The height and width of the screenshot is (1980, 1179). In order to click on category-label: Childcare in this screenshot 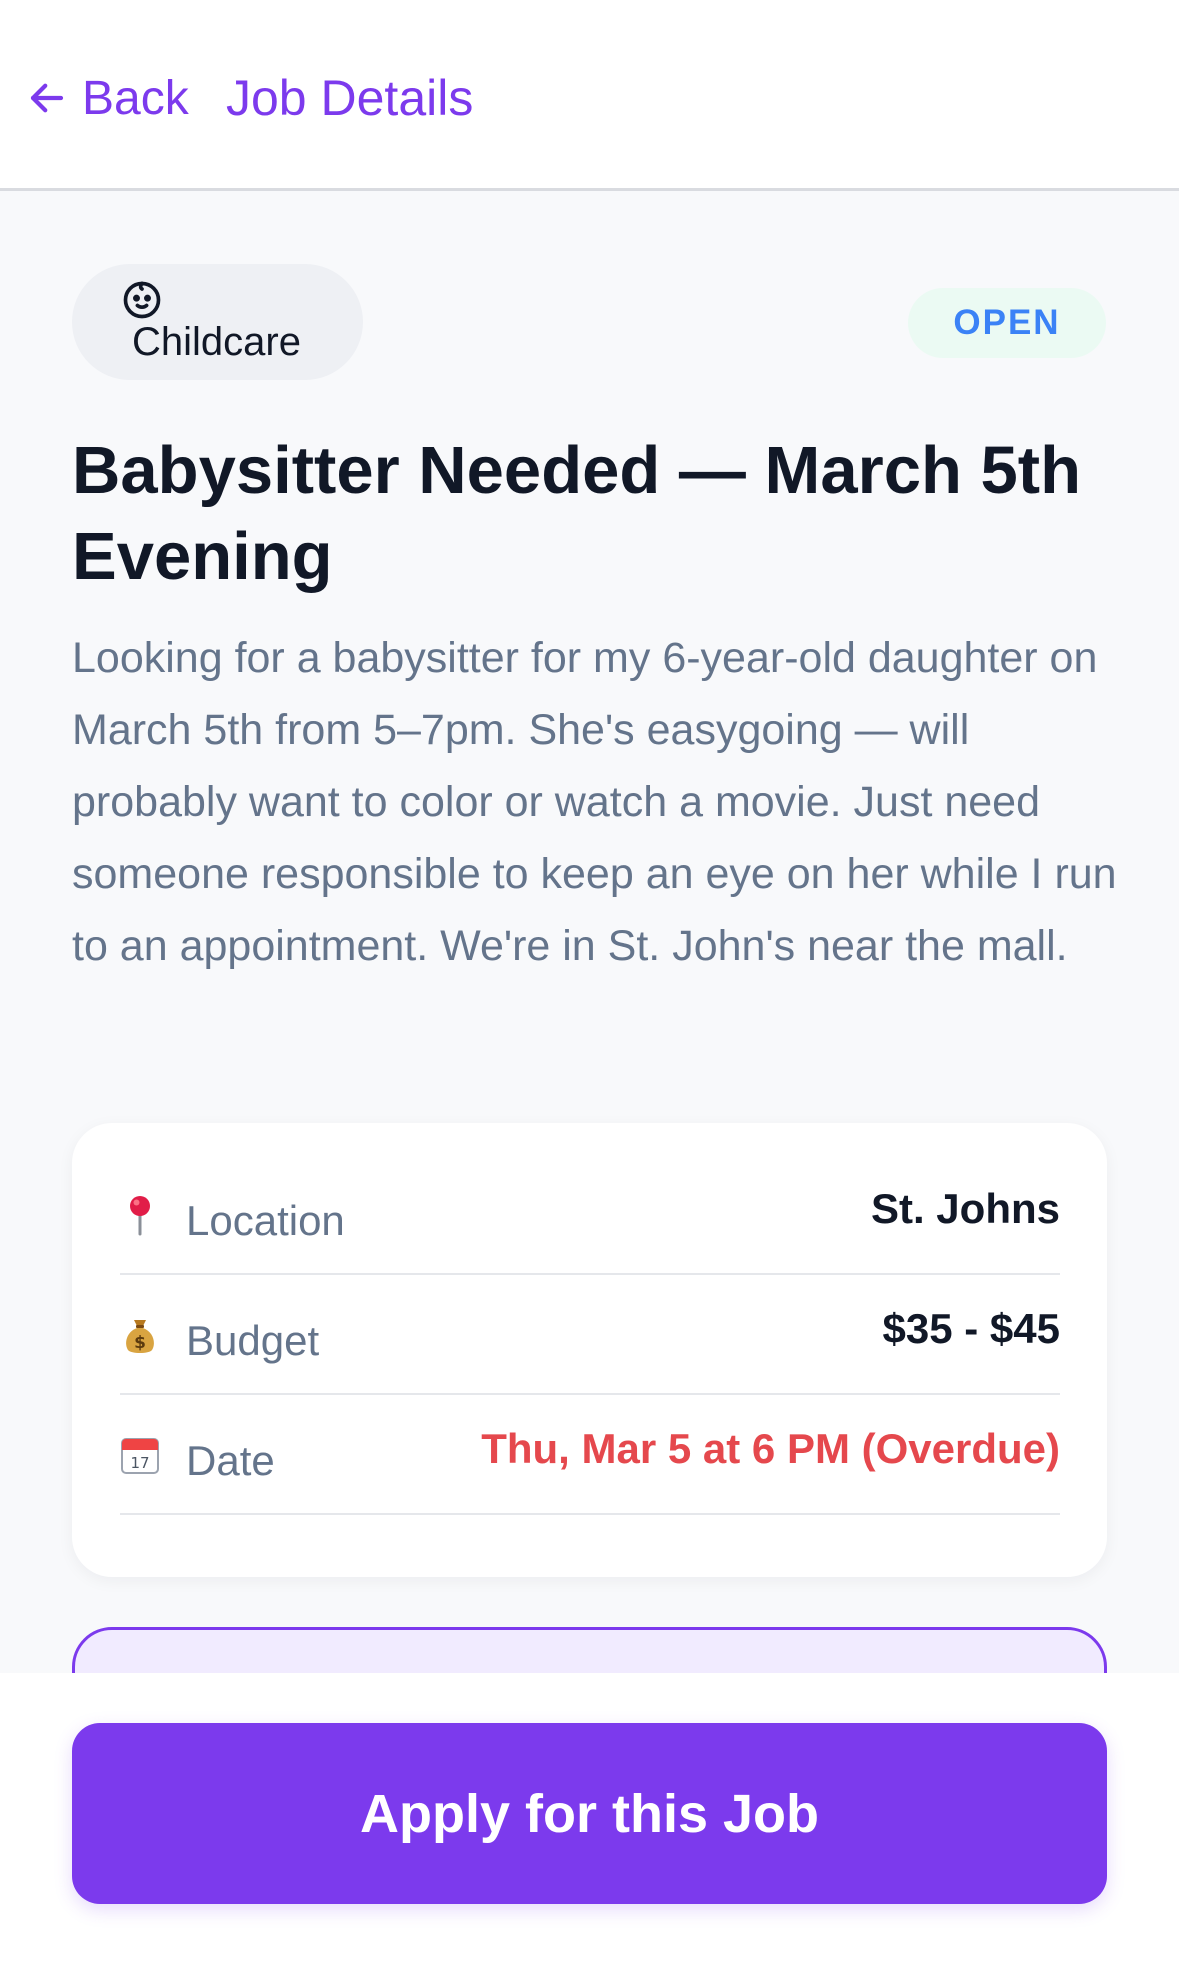, I will do `click(216, 342)`.